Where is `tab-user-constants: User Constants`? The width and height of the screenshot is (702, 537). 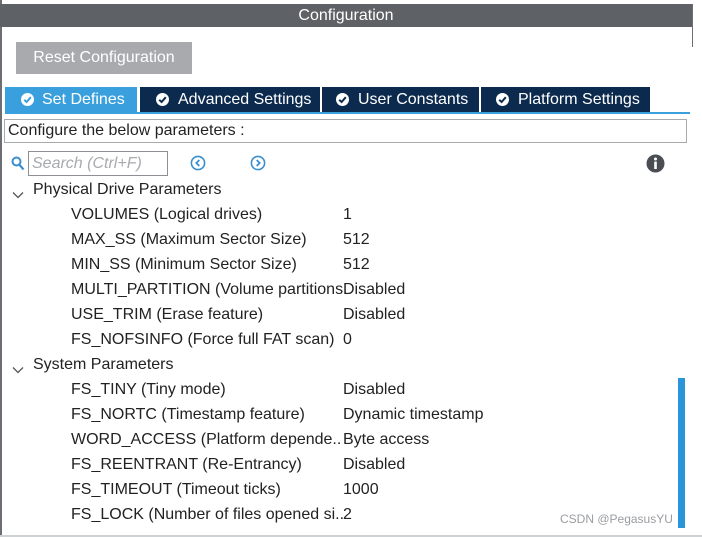
tab-user-constants: User Constants is located at coordinates (400, 100).